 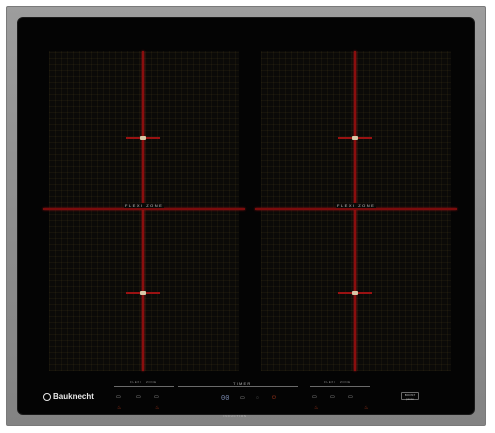 I want to click on brand-logo: Bauknecht, so click(x=68, y=396).